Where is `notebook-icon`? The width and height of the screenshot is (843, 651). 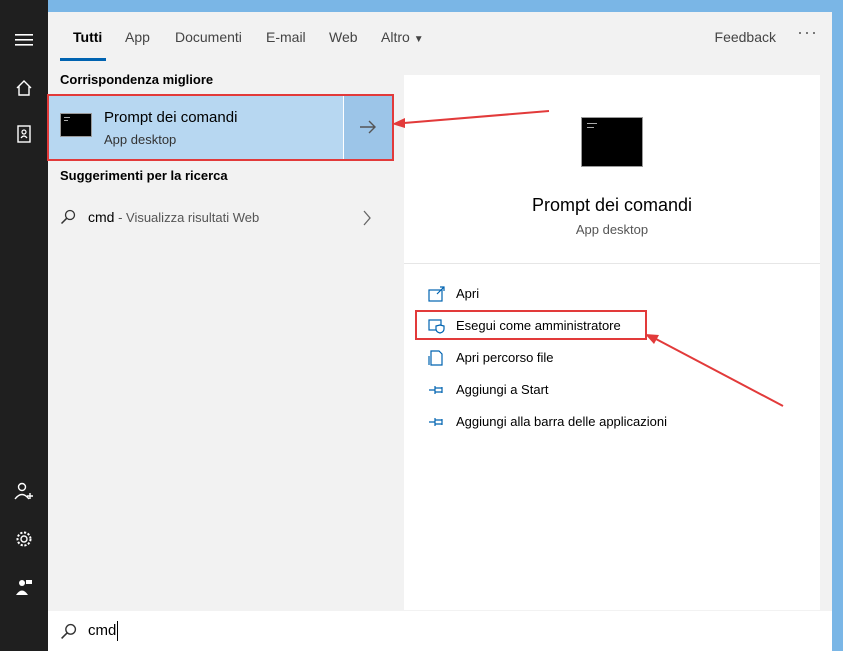 notebook-icon is located at coordinates (24, 134).